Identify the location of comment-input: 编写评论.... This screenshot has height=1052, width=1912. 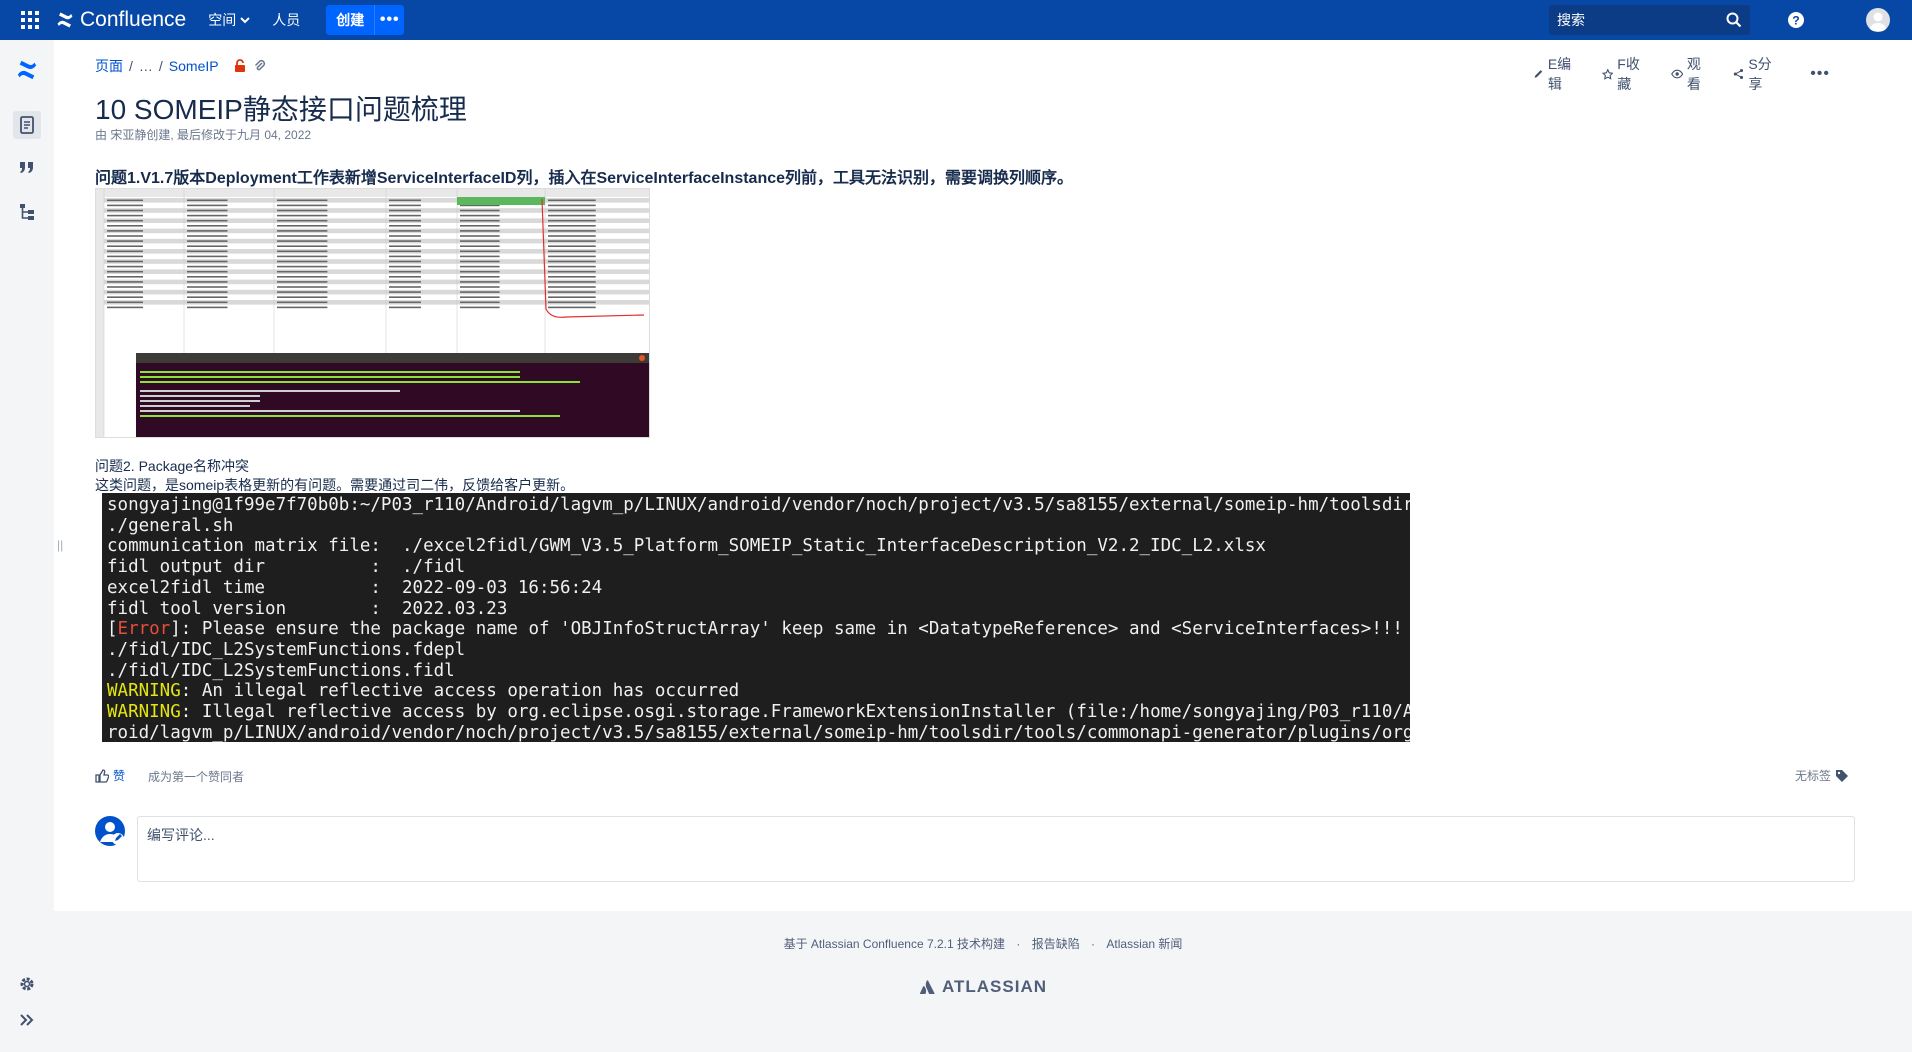
(996, 849).